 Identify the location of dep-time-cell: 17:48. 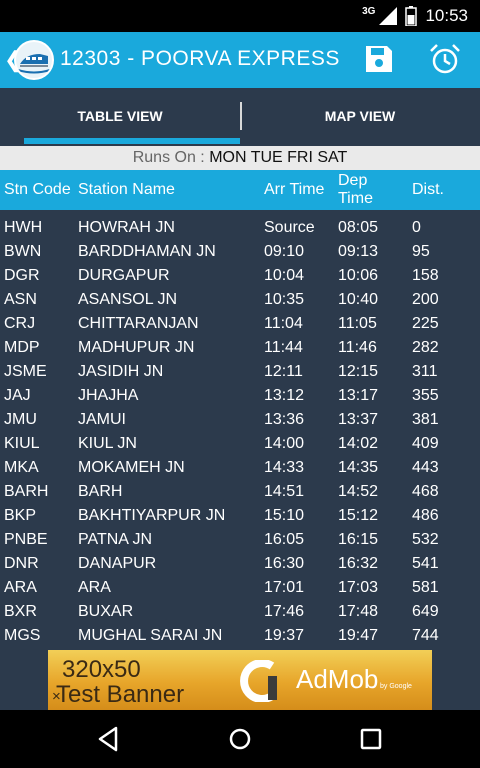
(358, 611).